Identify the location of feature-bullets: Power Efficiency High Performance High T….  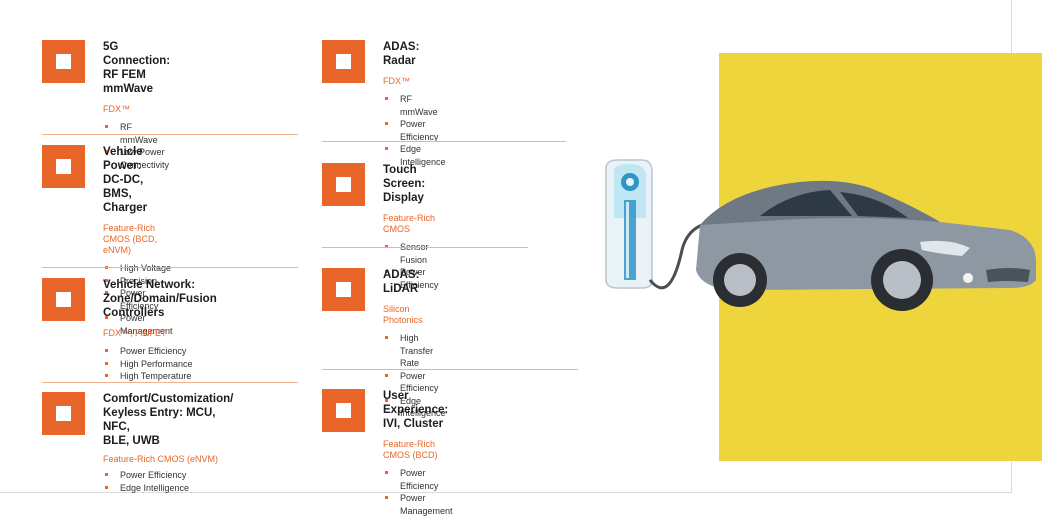
(160, 364).